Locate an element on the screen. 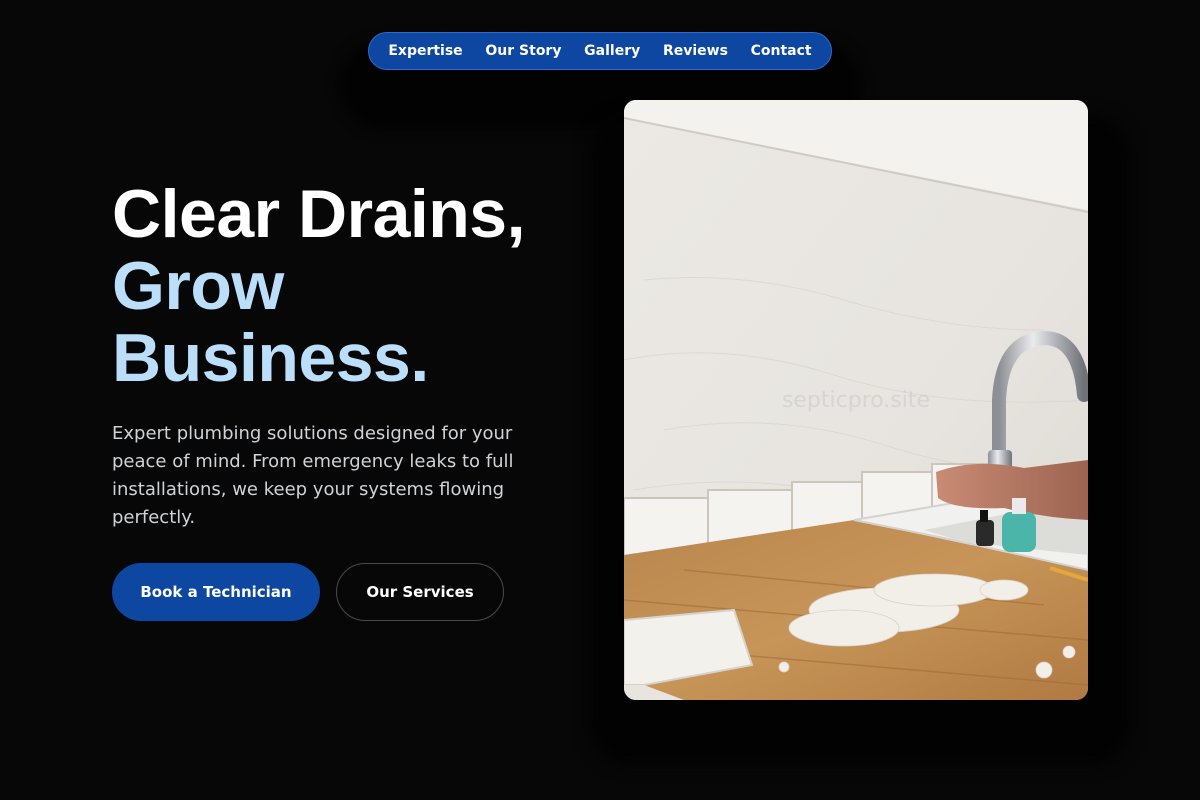 This screenshot has height=800, width=1200. nav-link-reviews: Reviews is located at coordinates (695, 51).